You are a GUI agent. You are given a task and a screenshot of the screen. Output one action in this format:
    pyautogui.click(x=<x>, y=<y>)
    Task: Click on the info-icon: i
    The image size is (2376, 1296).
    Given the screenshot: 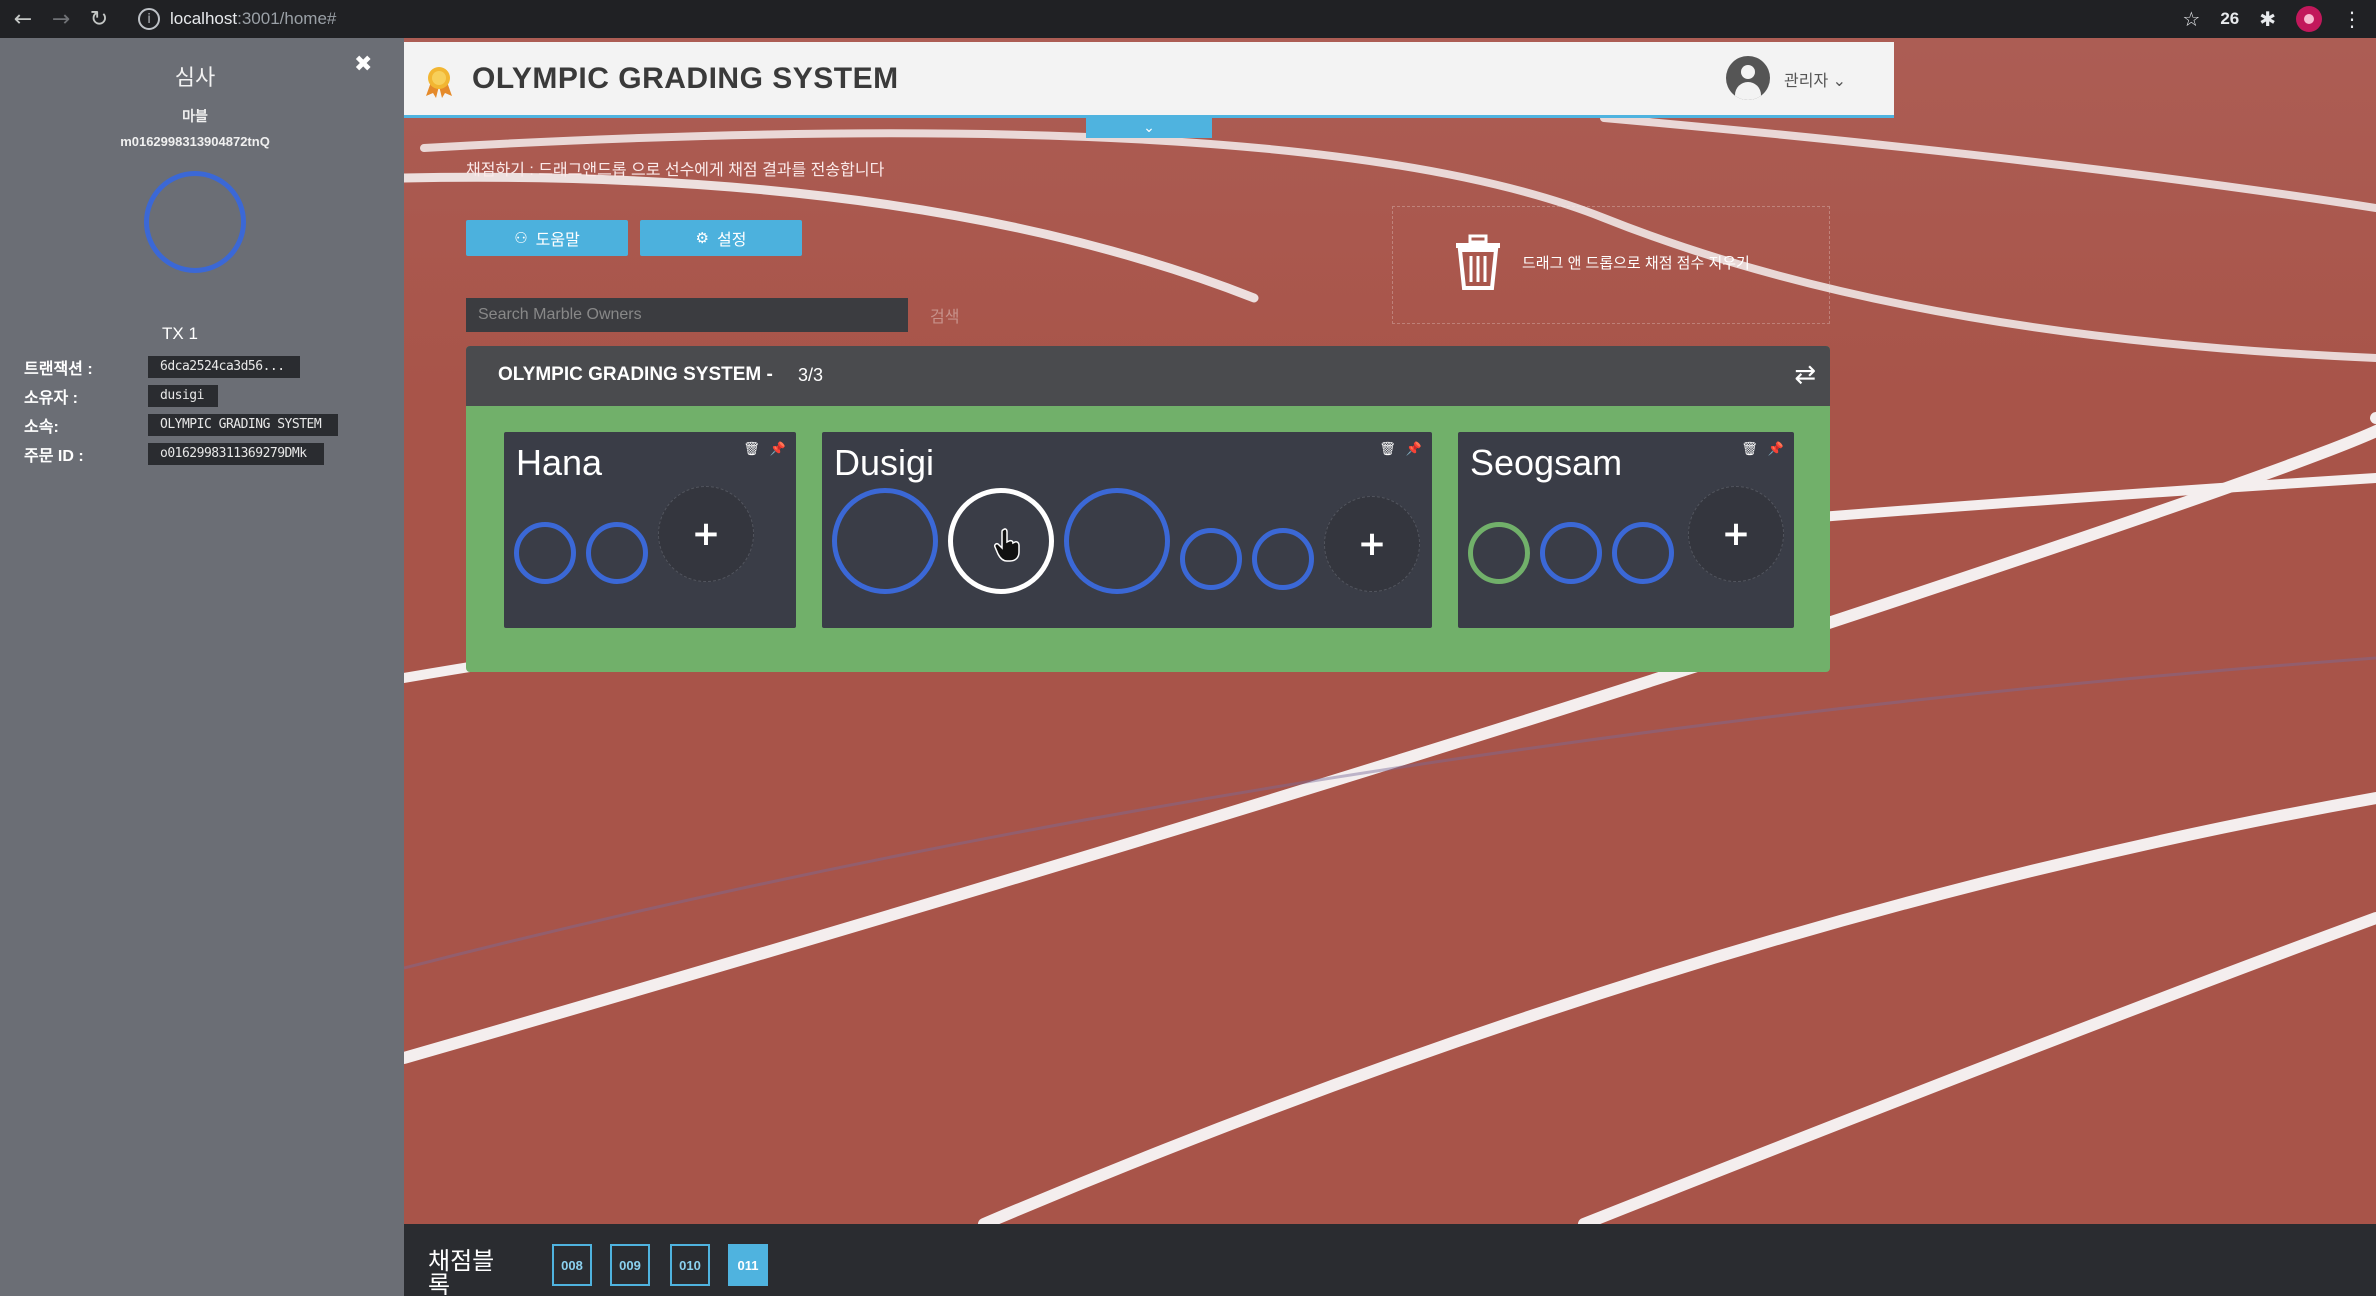 What is the action you would take?
    pyautogui.click(x=149, y=19)
    